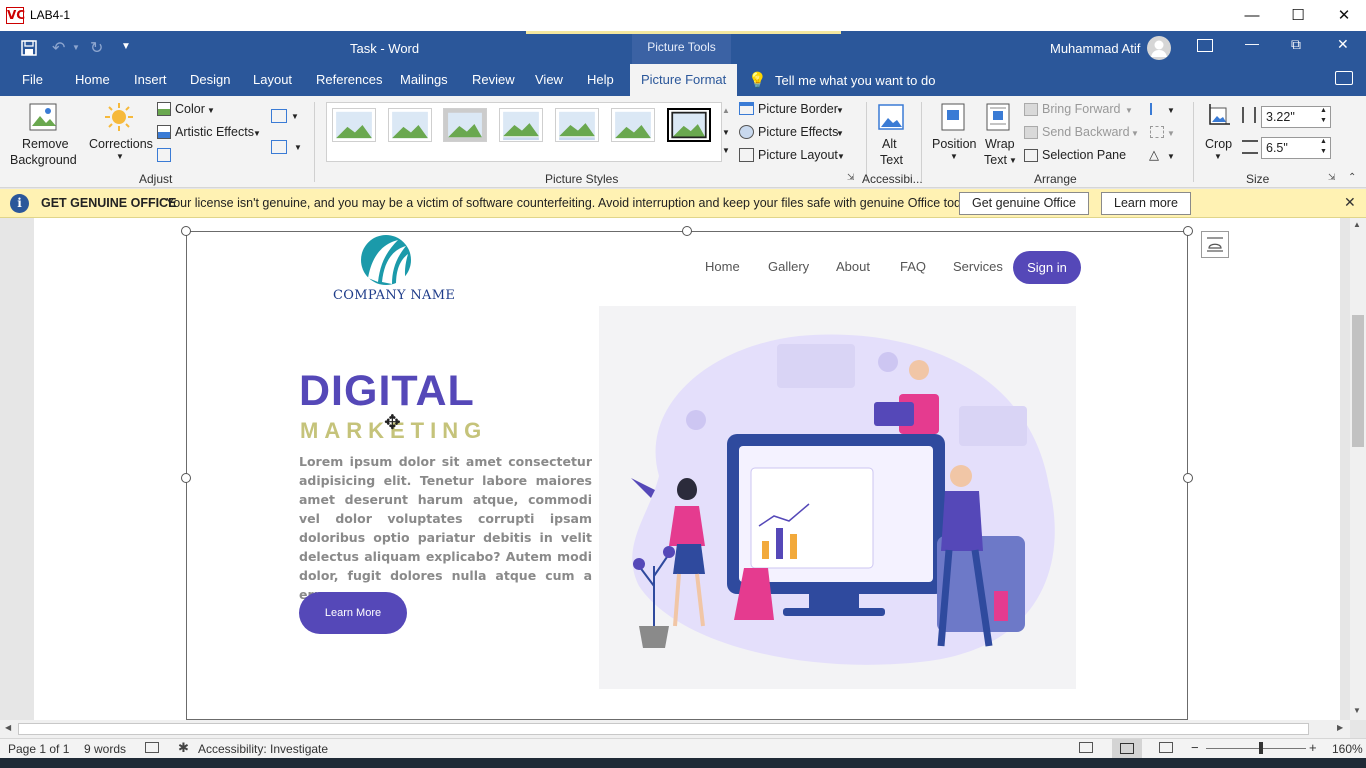 The image size is (1366, 768). Describe the element at coordinates (1195, 747) in the screenshot. I see `zoom-out-icon: −` at that location.